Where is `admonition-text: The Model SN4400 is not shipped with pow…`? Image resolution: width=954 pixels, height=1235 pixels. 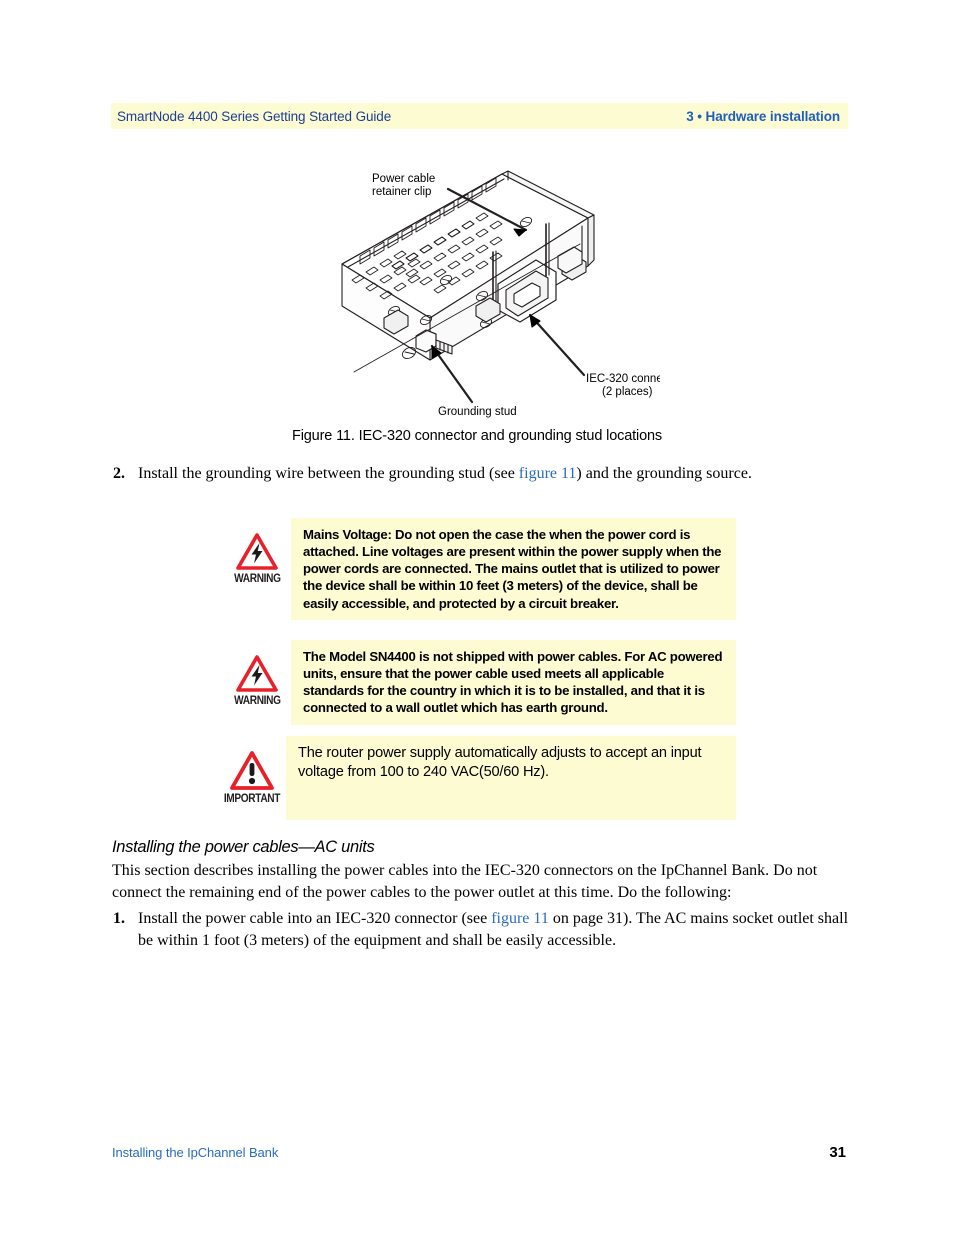
admonition-text: The Model SN4400 is not shipped with pow… is located at coordinates (513, 682).